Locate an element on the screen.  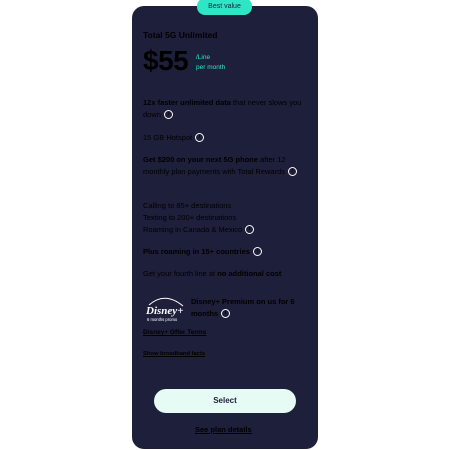
feature-calling: Calling to 85+ destinations is located at coordinates (187, 205).